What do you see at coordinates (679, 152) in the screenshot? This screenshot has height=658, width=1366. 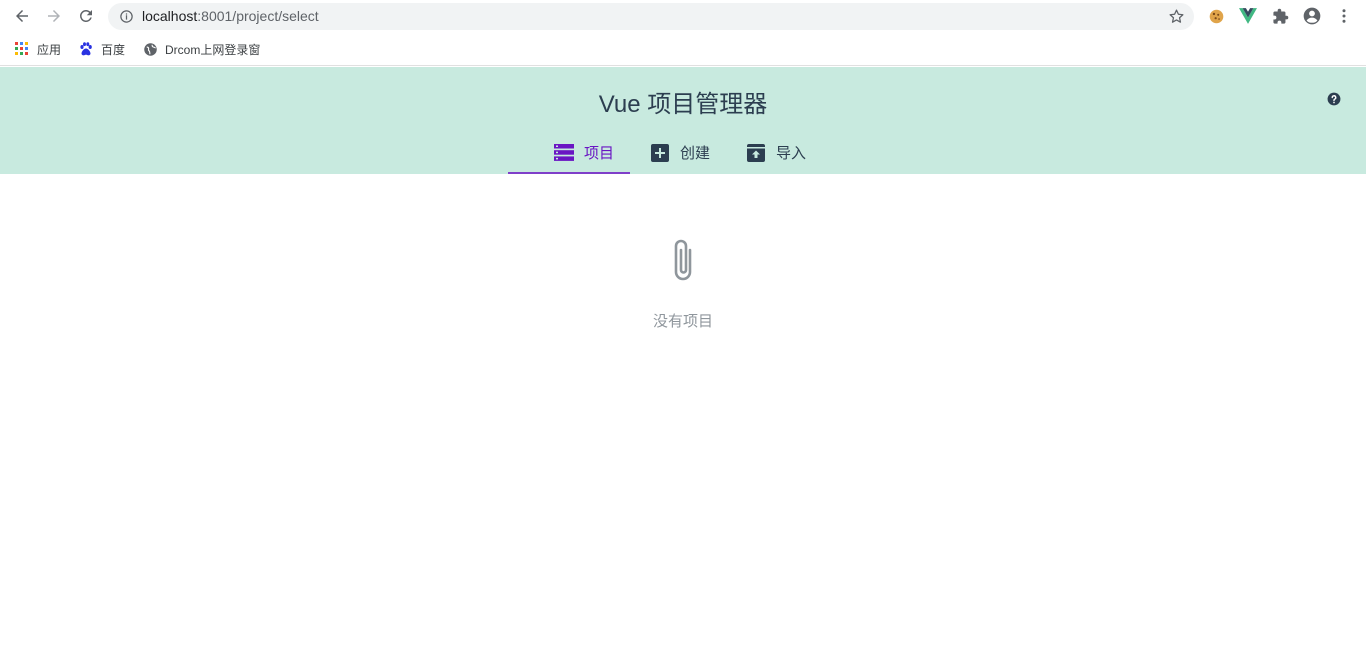 I see `tab-create: 创建` at bounding box center [679, 152].